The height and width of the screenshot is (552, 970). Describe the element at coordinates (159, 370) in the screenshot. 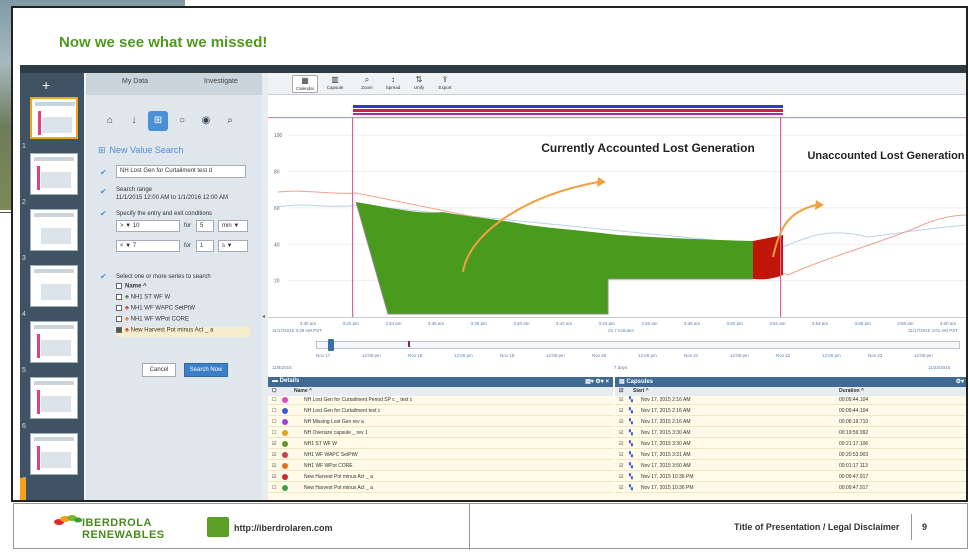

I see `cancel-button: Cancel` at that location.